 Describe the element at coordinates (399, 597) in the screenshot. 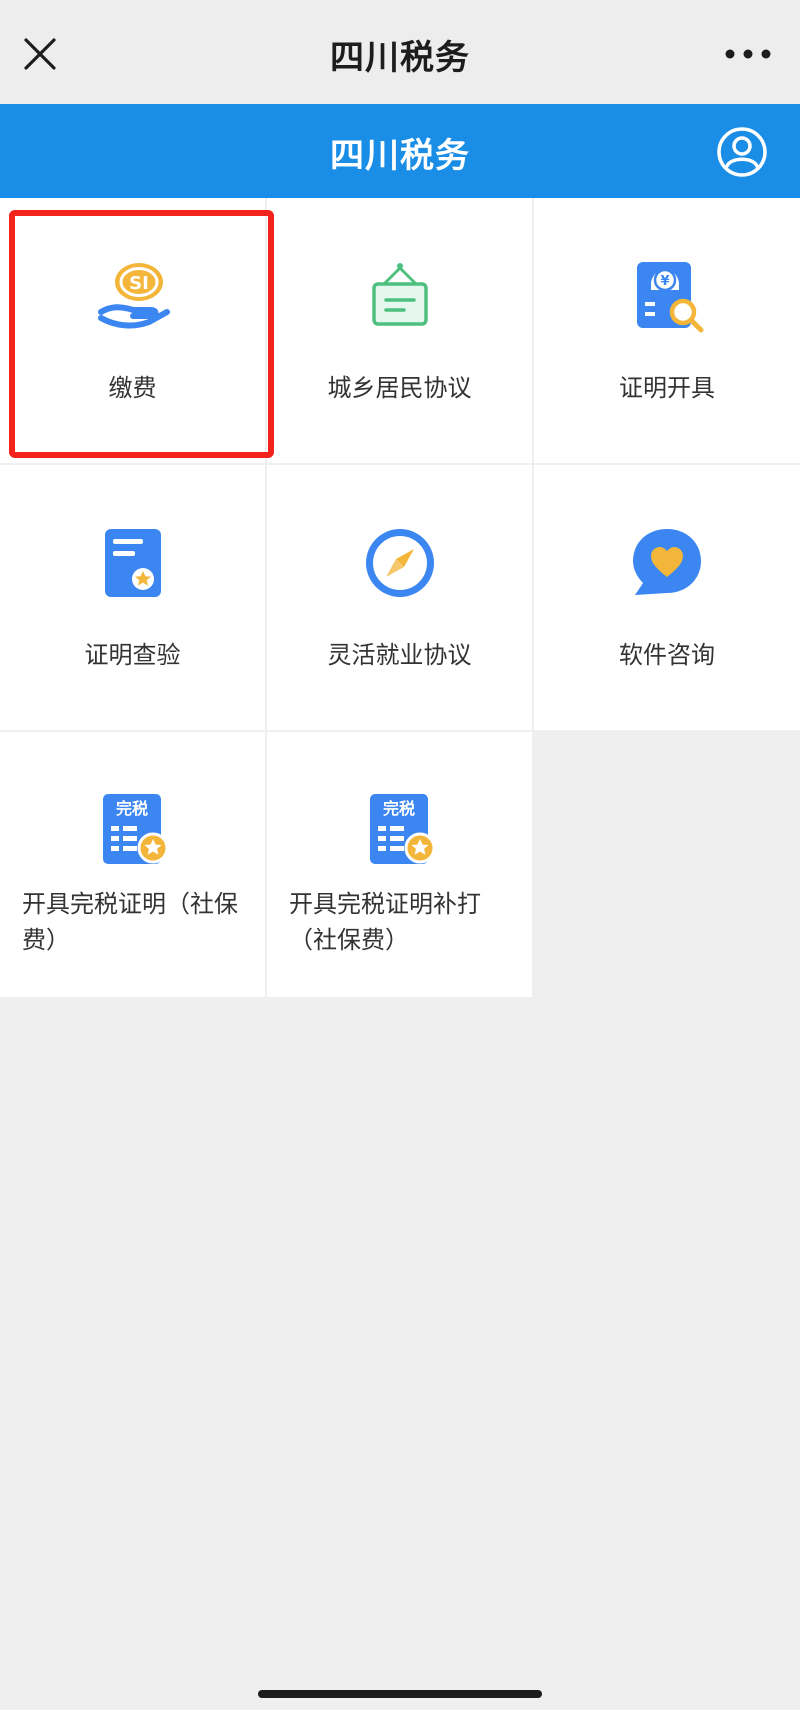

I see `service-tile-flexible-employment: 灵活就业协议` at that location.